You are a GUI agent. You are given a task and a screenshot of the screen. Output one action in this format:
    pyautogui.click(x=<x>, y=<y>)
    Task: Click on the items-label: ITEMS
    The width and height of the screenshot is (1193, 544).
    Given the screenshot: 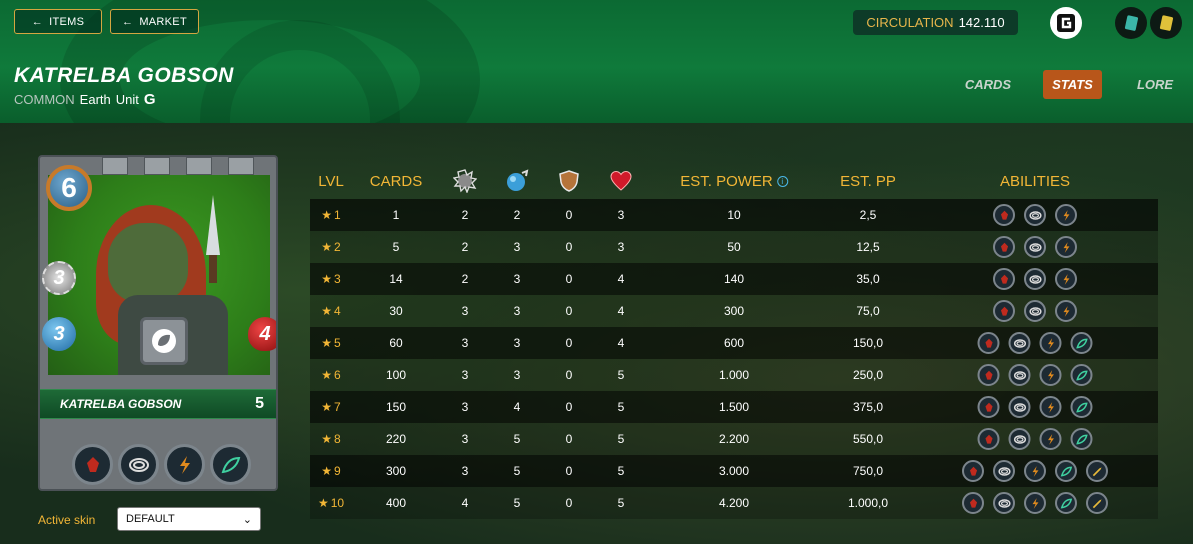 What is the action you would take?
    pyautogui.click(x=67, y=21)
    